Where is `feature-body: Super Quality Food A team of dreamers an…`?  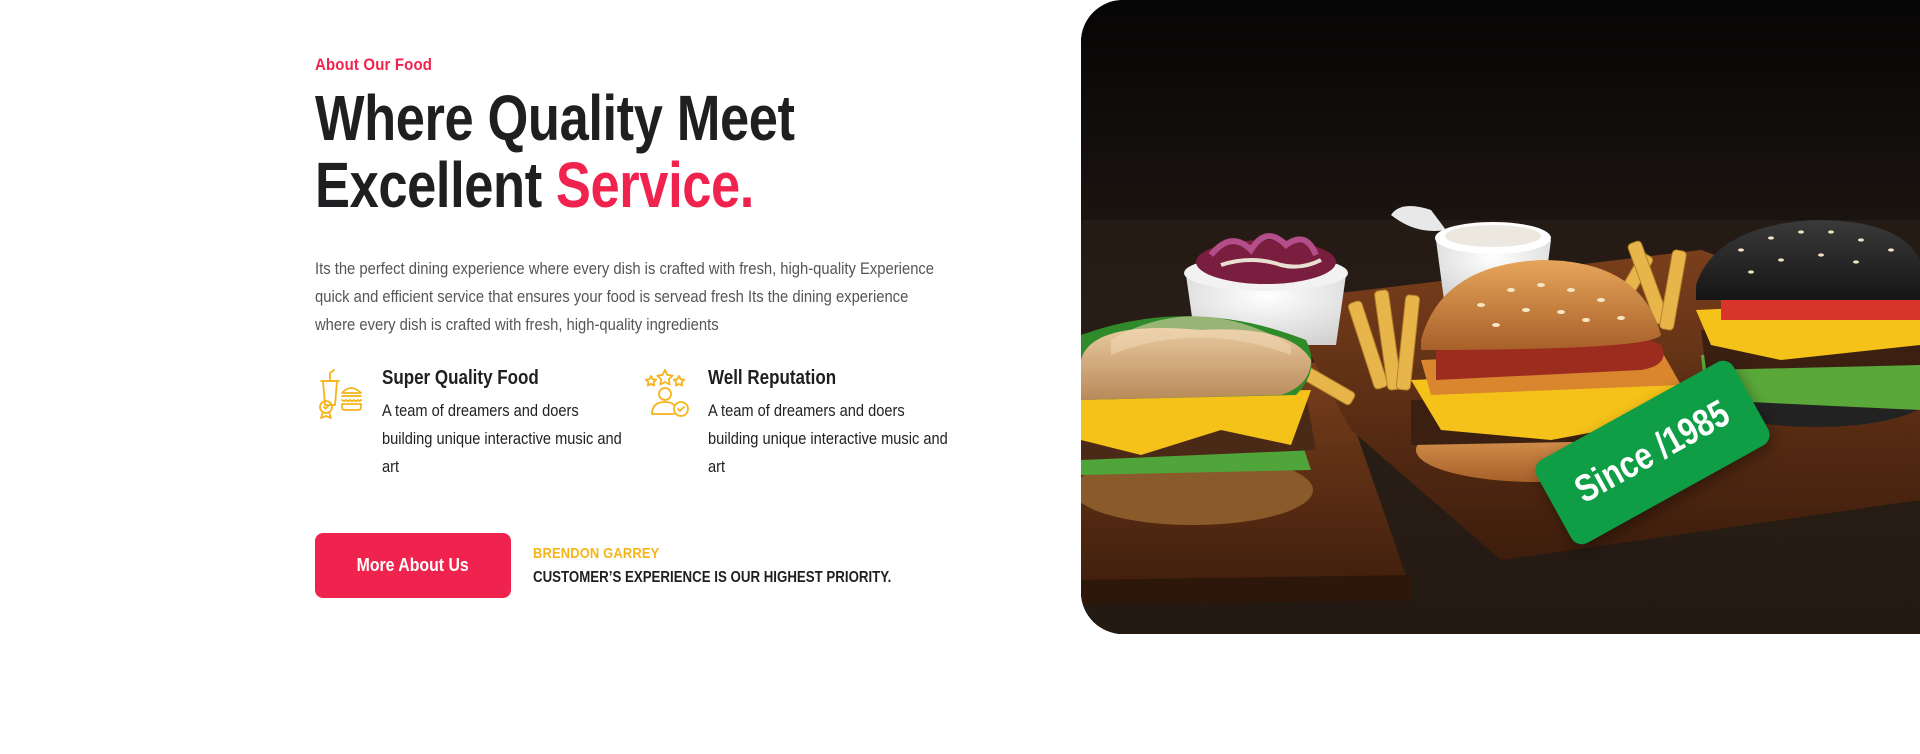 feature-body: Super Quality Food A team of dreamers an… is located at coordinates (522, 423).